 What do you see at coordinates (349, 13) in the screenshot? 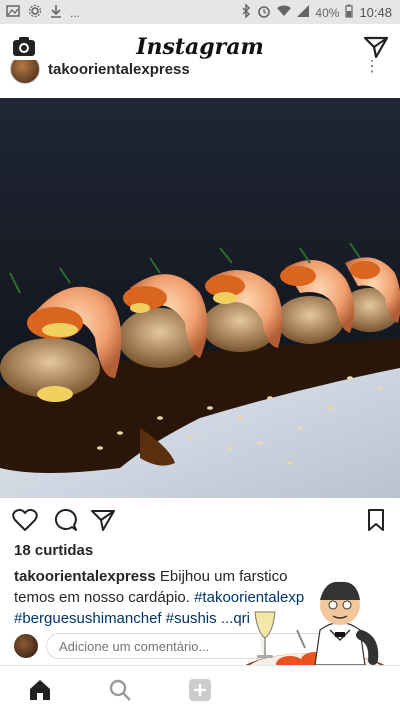
I see `battery-icon` at bounding box center [349, 13].